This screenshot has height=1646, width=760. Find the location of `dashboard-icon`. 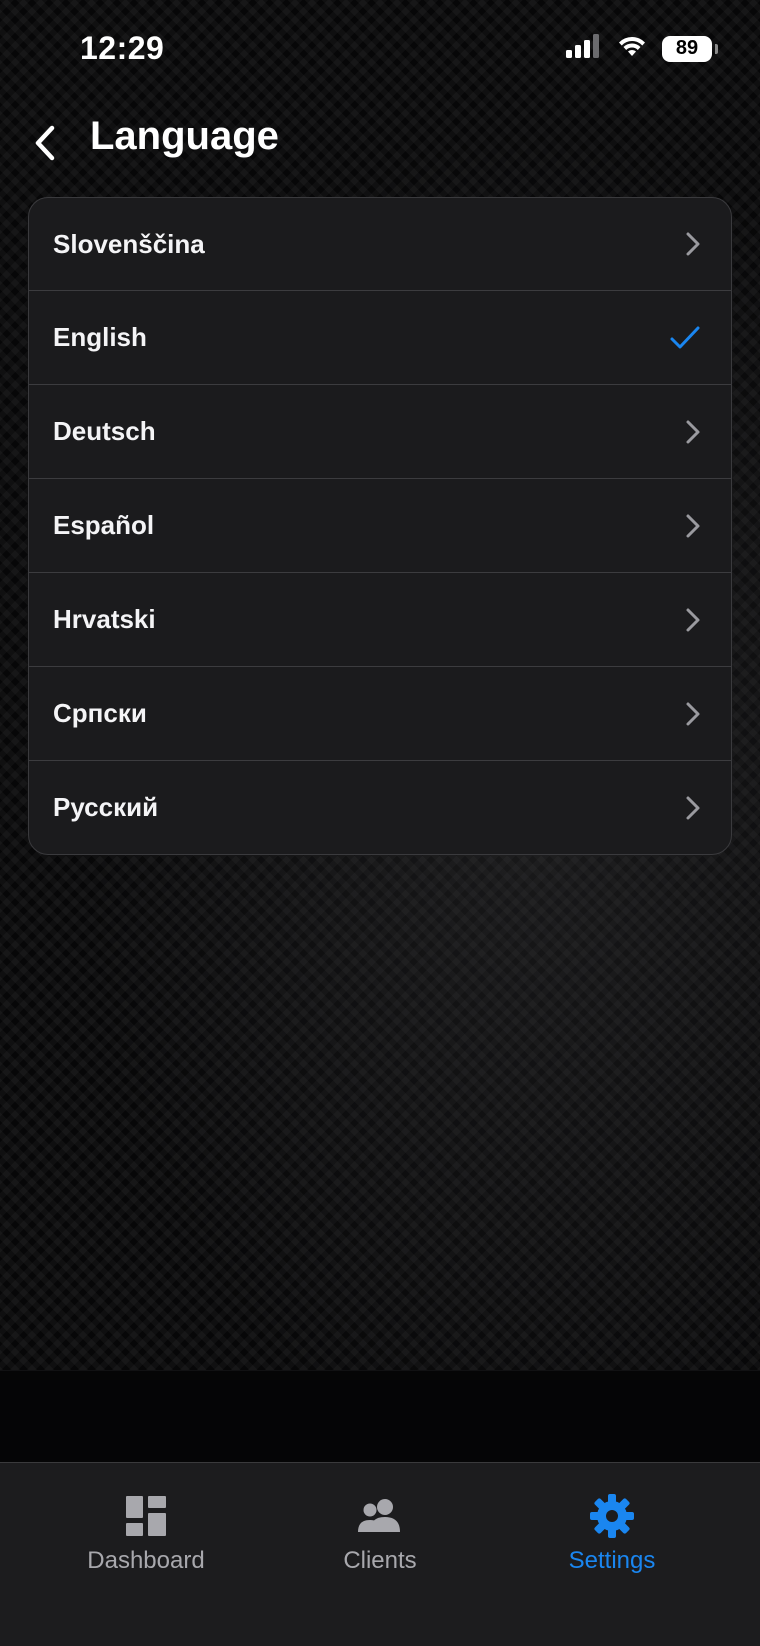

dashboard-icon is located at coordinates (146, 1516).